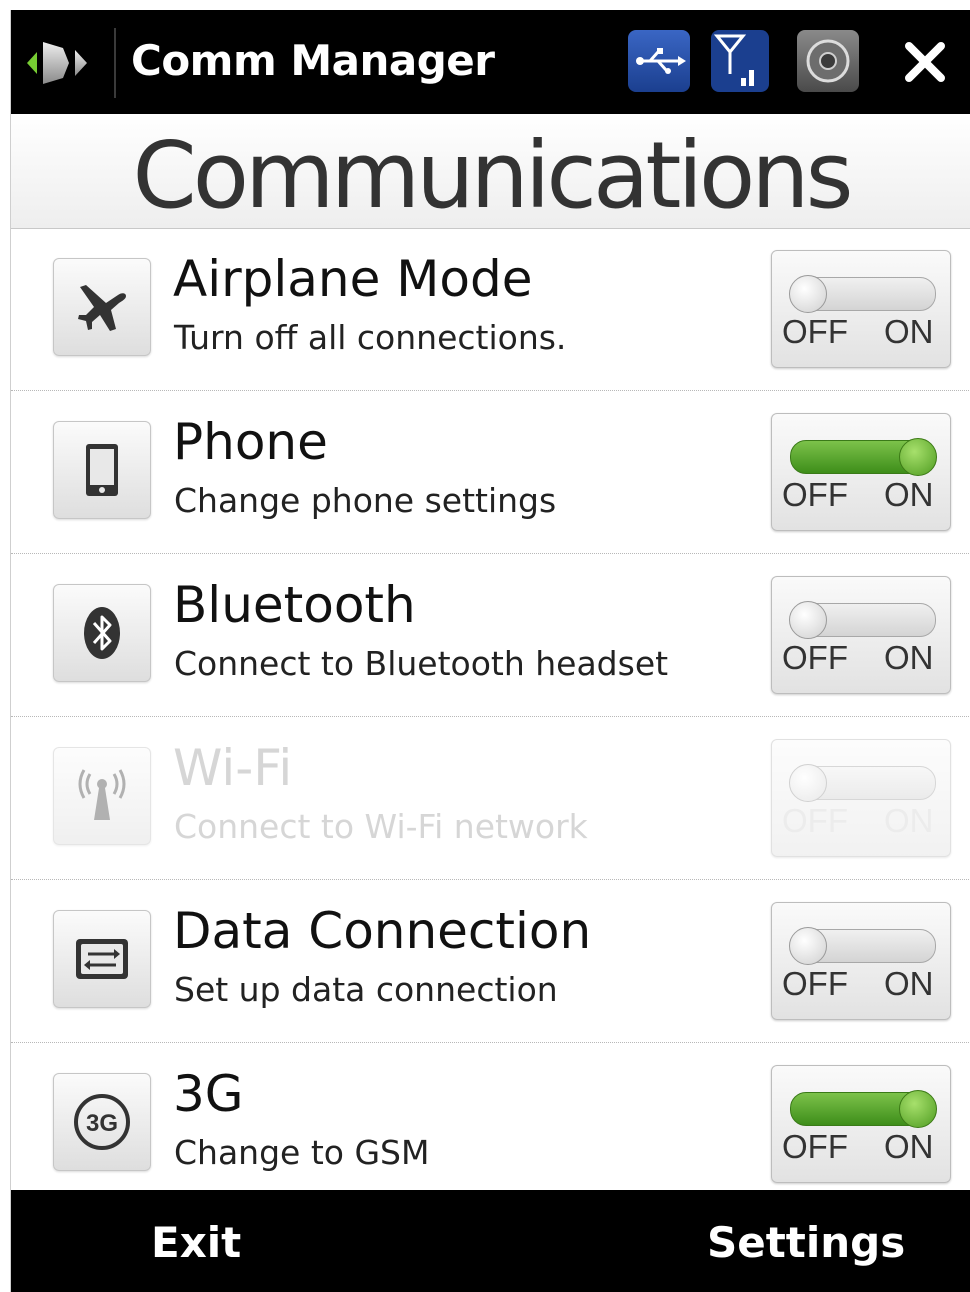  What do you see at coordinates (925, 62) in the screenshot?
I see `close-icon` at bounding box center [925, 62].